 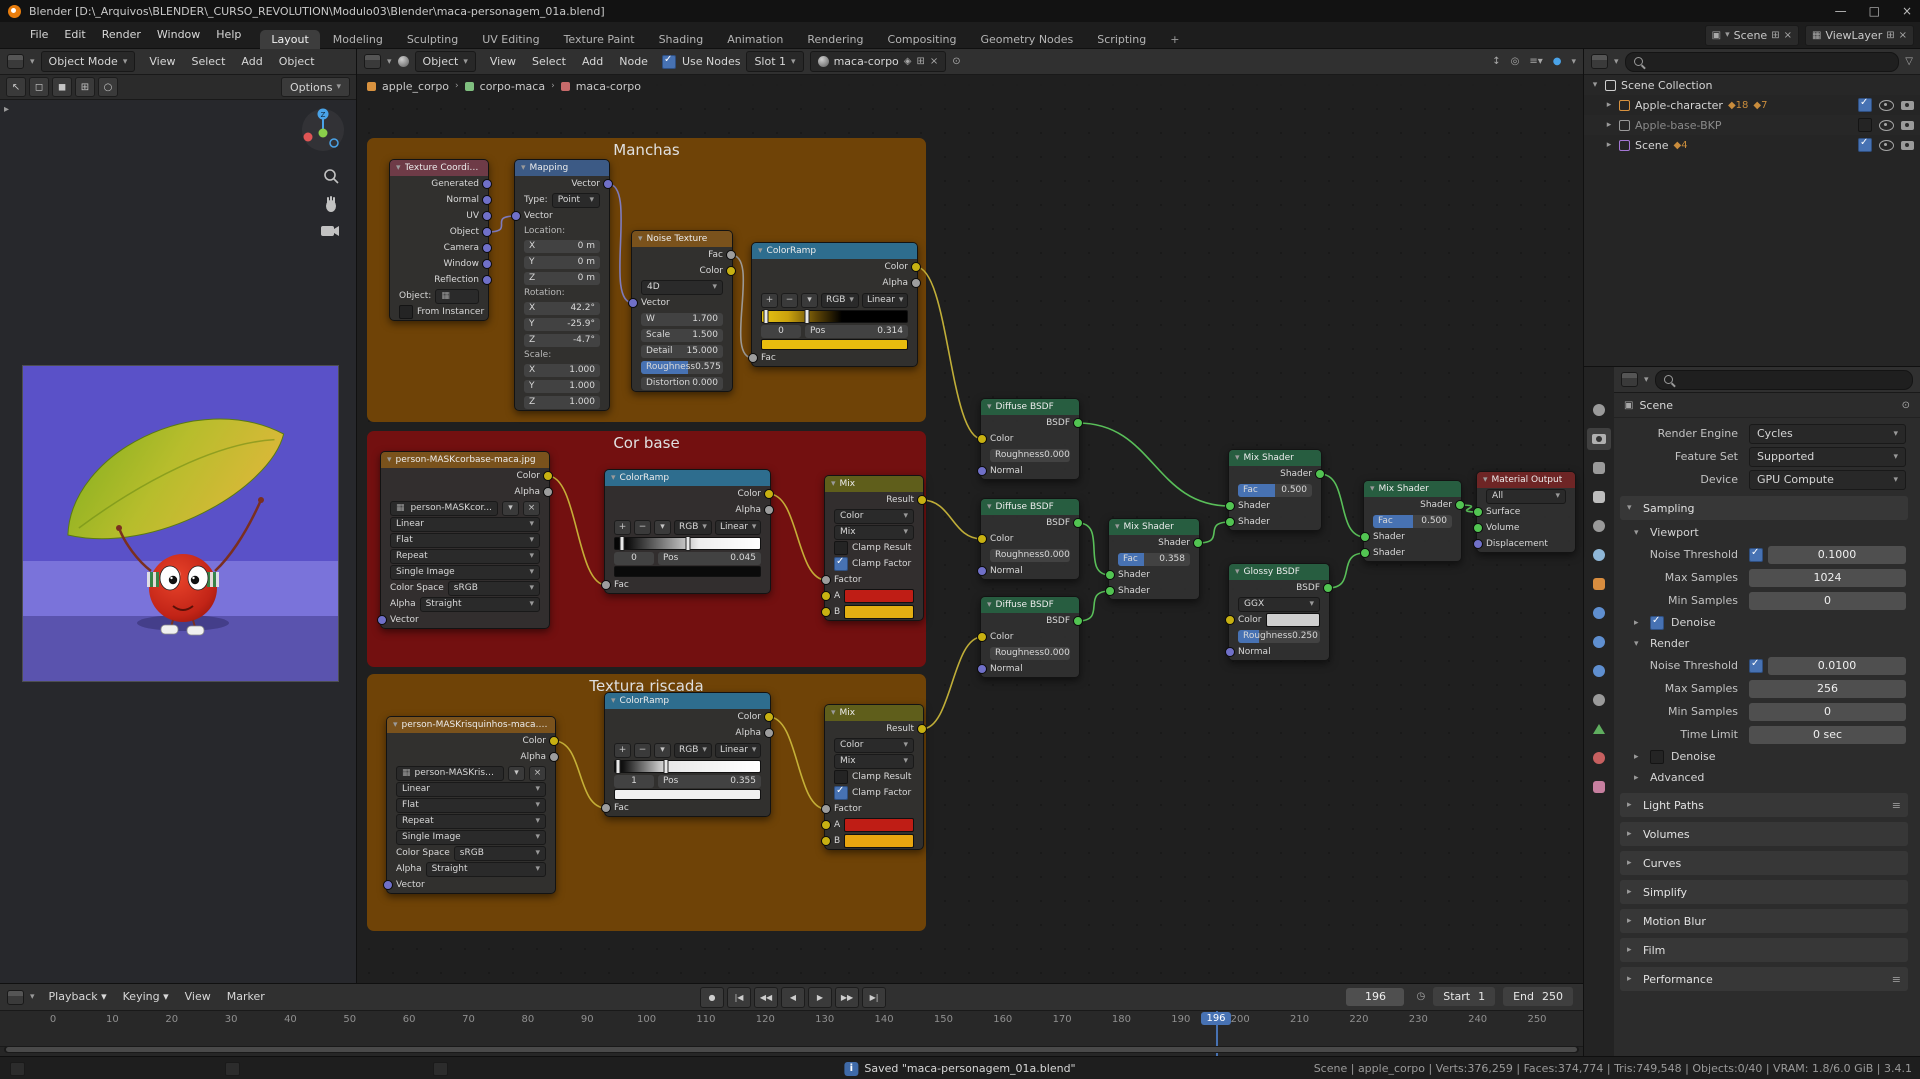 I want to click on b-color-swatch, so click(x=879, y=841).